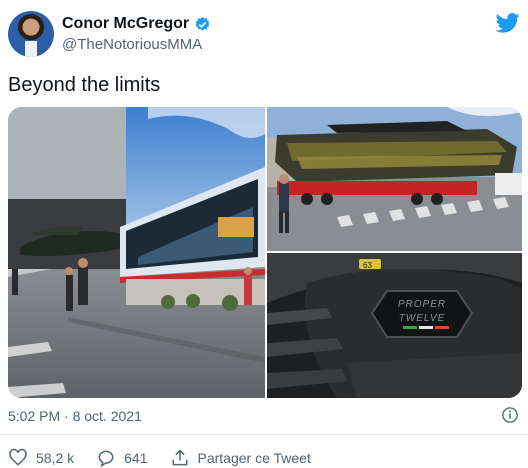 Image resolution: width=528 pixels, height=468 pixels. I want to click on action-bar: 58,2 k 641 Partager ce Tweet, so click(170, 458).